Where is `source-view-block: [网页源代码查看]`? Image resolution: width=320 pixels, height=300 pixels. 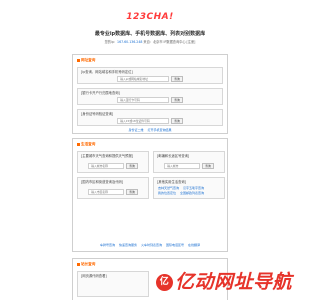 source-view-block: [网页源代码查看] is located at coordinates (113, 284).